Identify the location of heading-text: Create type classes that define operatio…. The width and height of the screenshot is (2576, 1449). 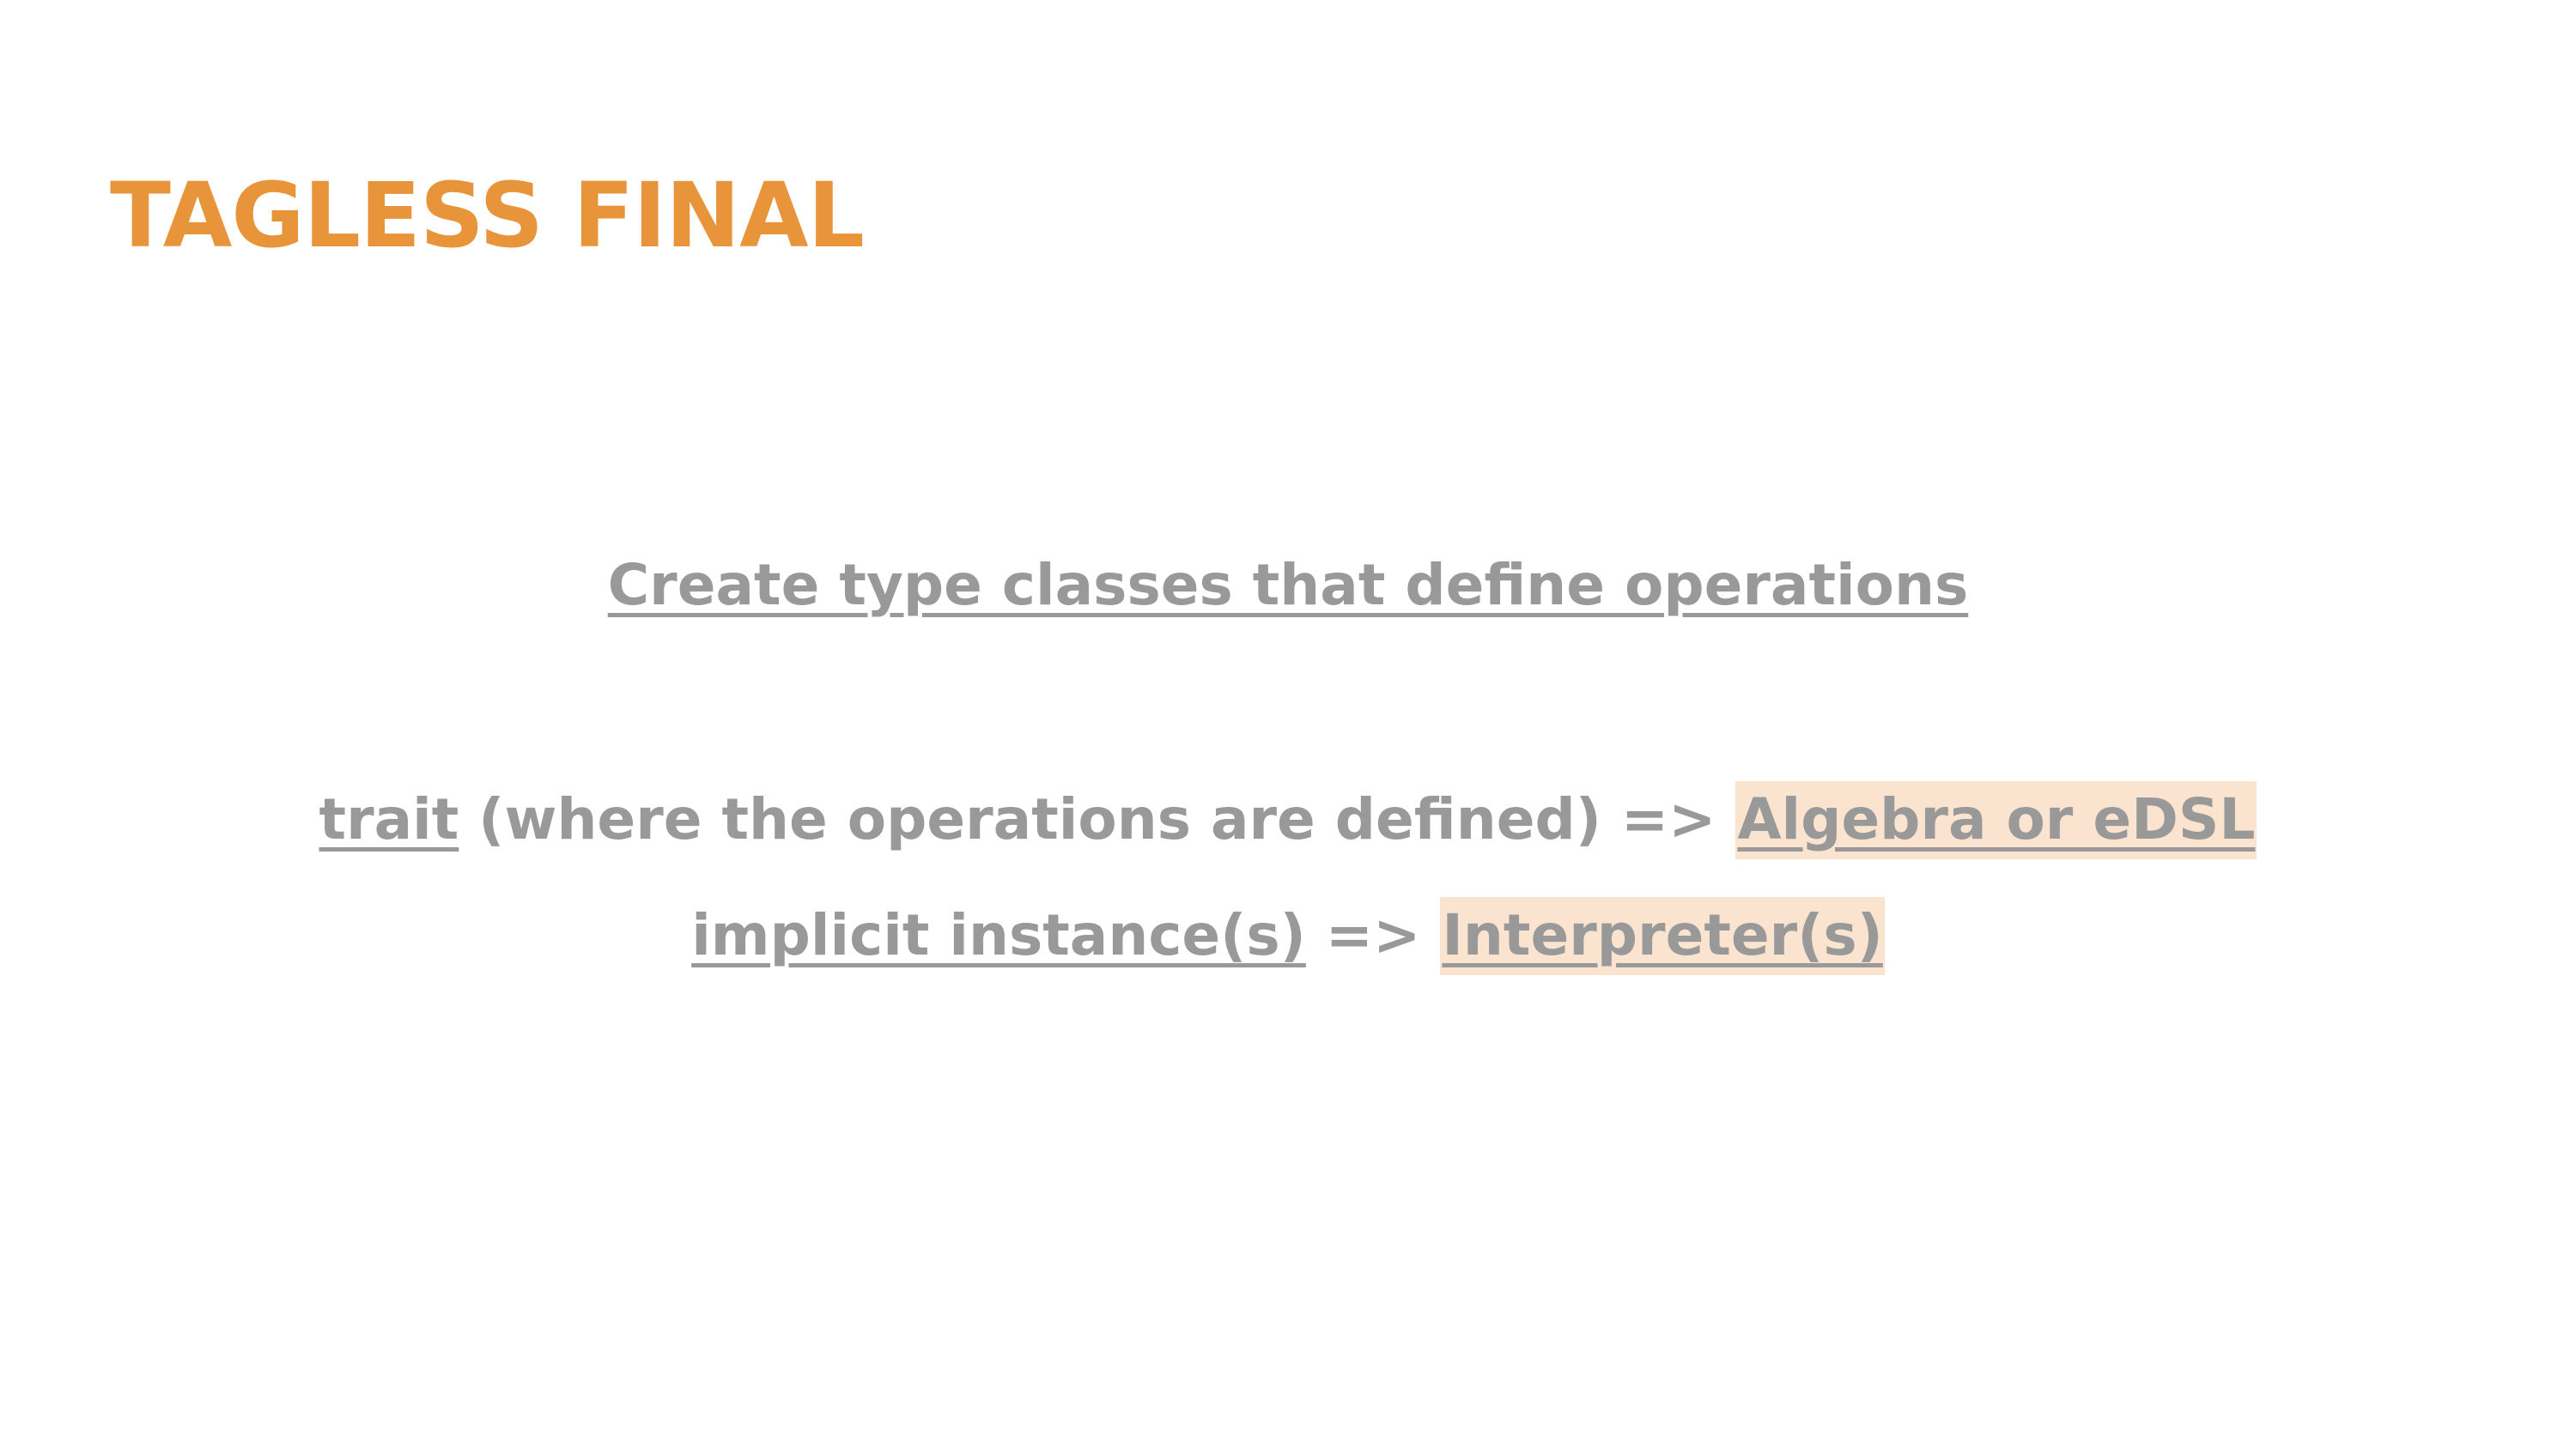
(1288, 585).